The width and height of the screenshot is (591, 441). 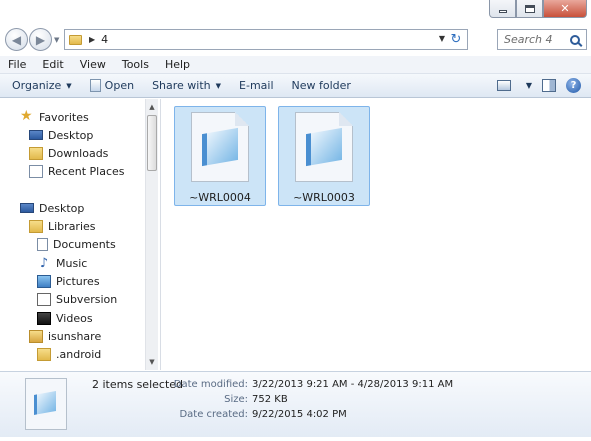 I want to click on nav-libraries: Libraries, so click(x=62, y=226).